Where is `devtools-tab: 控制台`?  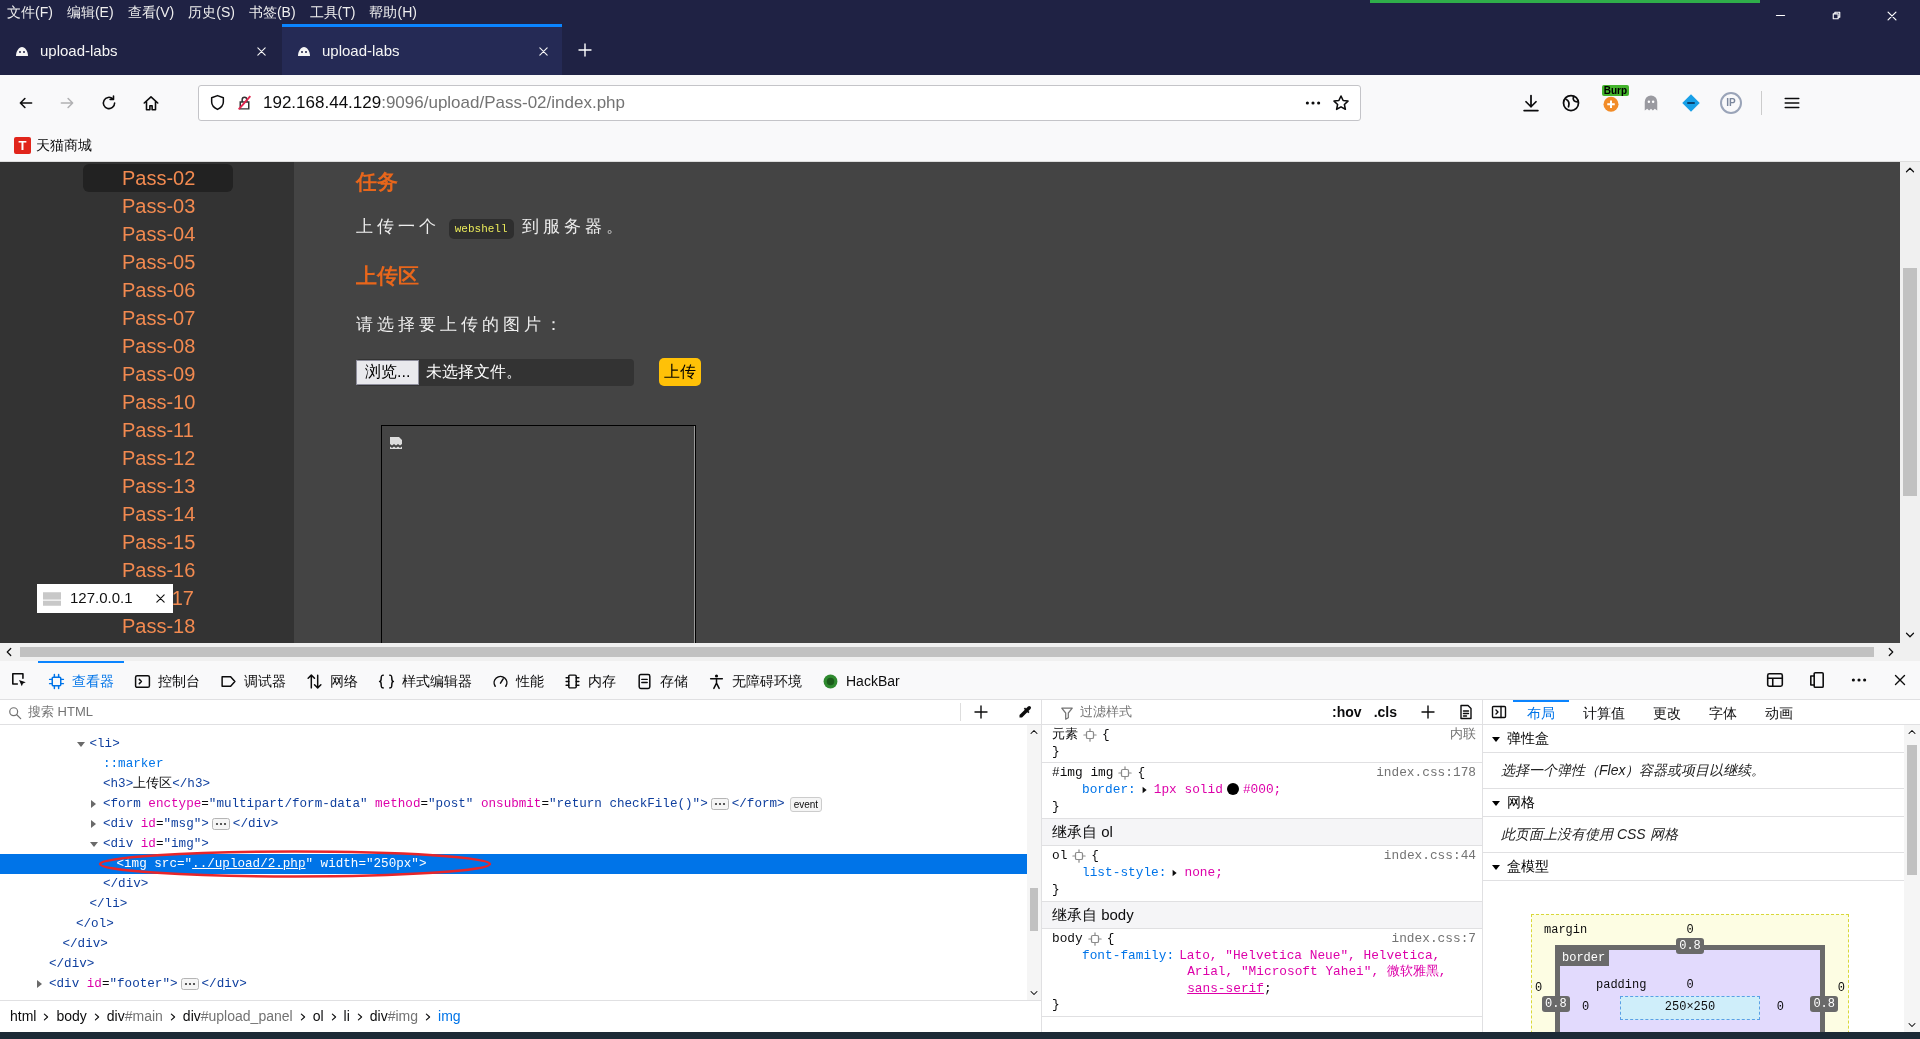 devtools-tab: 控制台 is located at coordinates (167, 680).